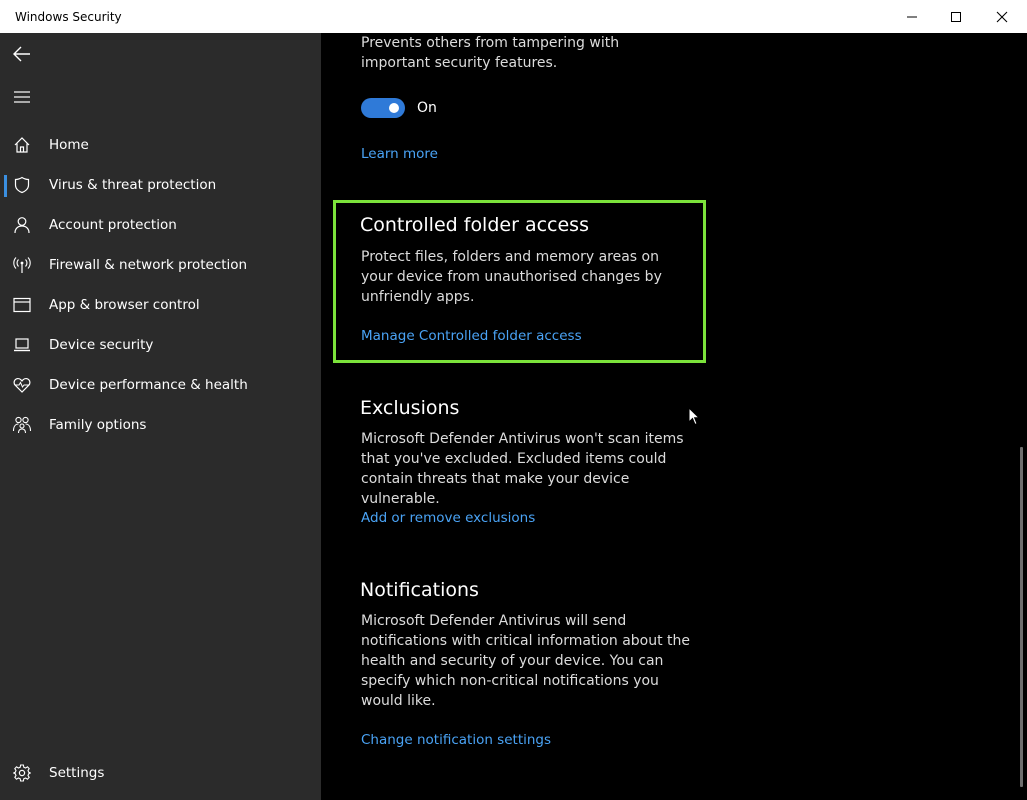  I want to click on sidebar-item-virus-threat-protection: Virus & threat protection, so click(160, 185).